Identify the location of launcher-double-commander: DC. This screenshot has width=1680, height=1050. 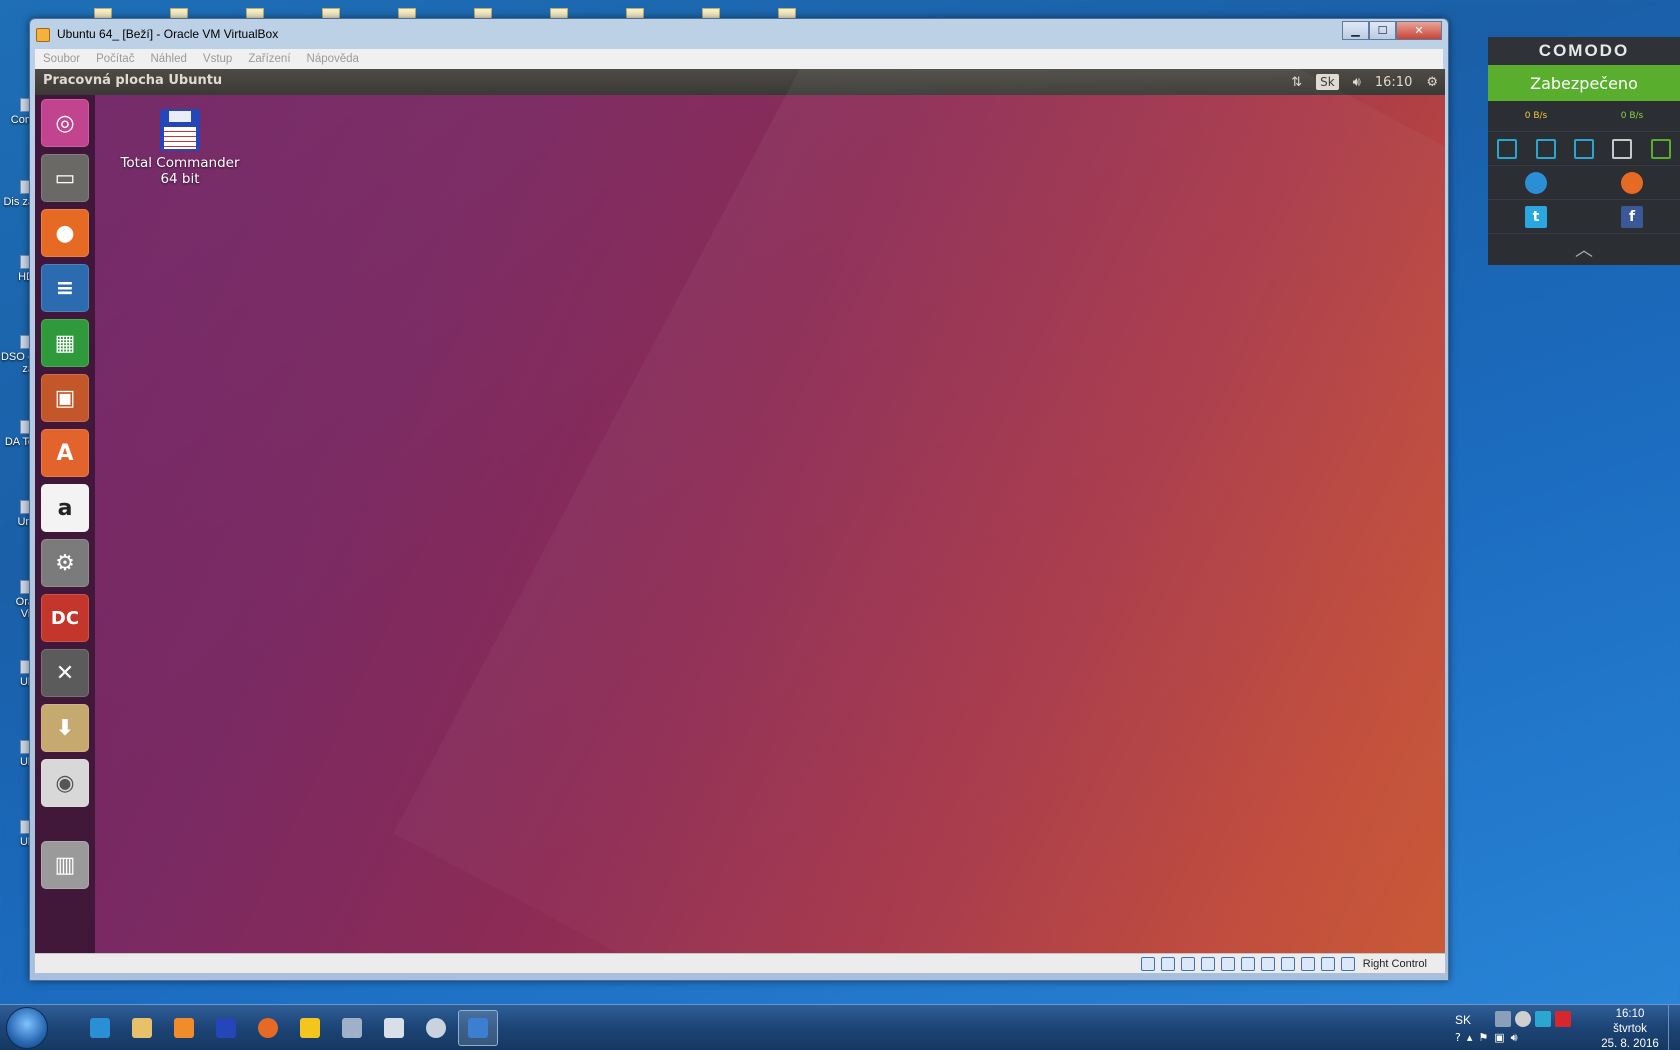
(65, 618).